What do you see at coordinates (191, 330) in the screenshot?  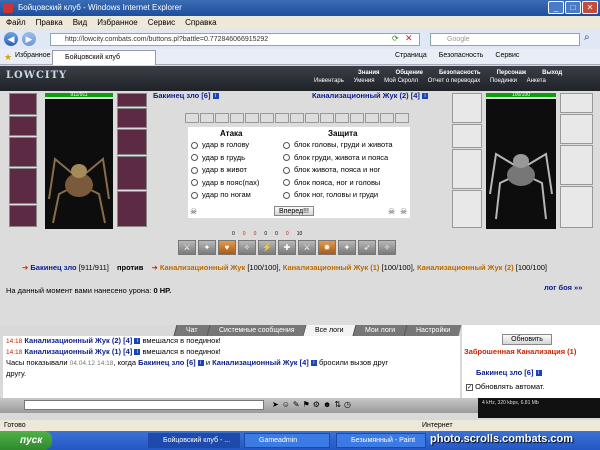 I see `tab-chat: Чат` at bounding box center [191, 330].